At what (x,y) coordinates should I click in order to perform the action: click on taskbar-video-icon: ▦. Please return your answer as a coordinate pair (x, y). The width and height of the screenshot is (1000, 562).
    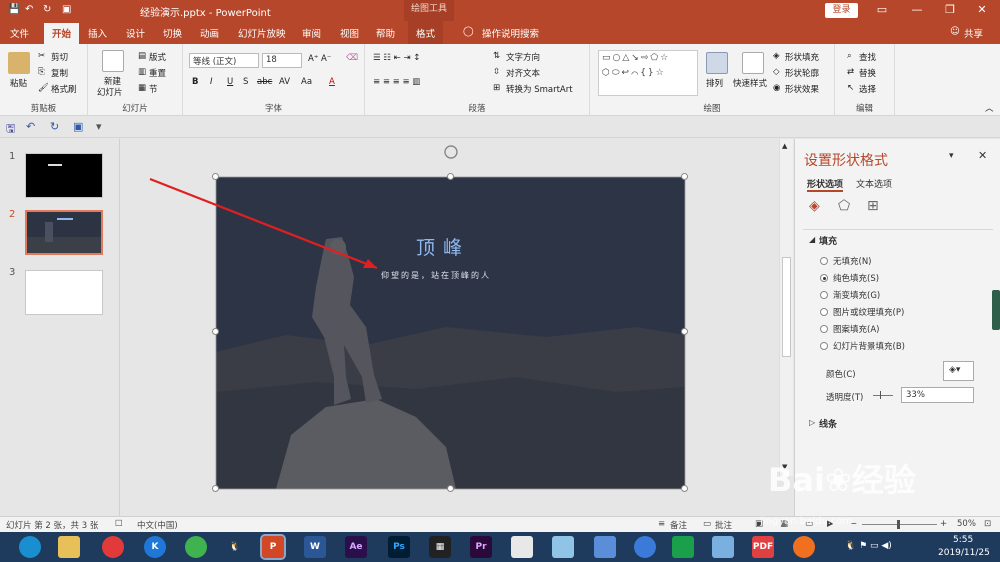
    Looking at the image, I should click on (440, 547).